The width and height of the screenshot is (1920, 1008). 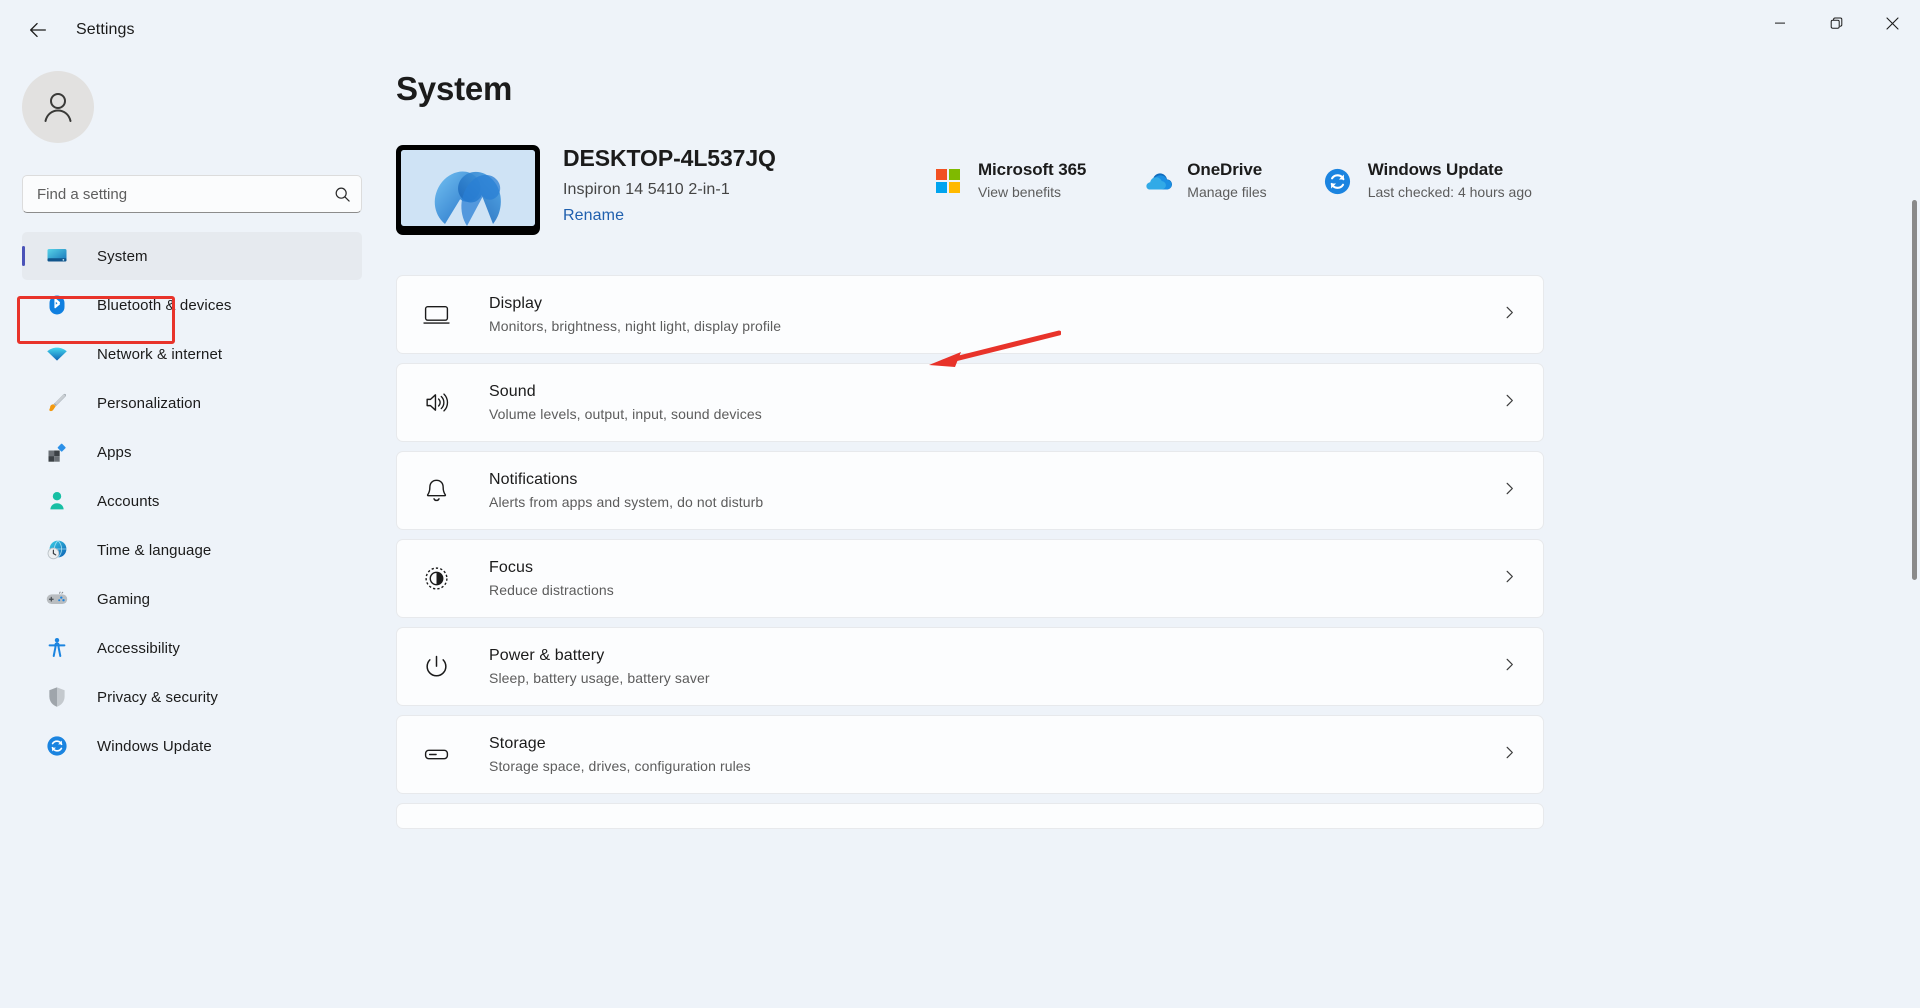 What do you see at coordinates (436, 402) in the screenshot?
I see `sound-speaker-icon` at bounding box center [436, 402].